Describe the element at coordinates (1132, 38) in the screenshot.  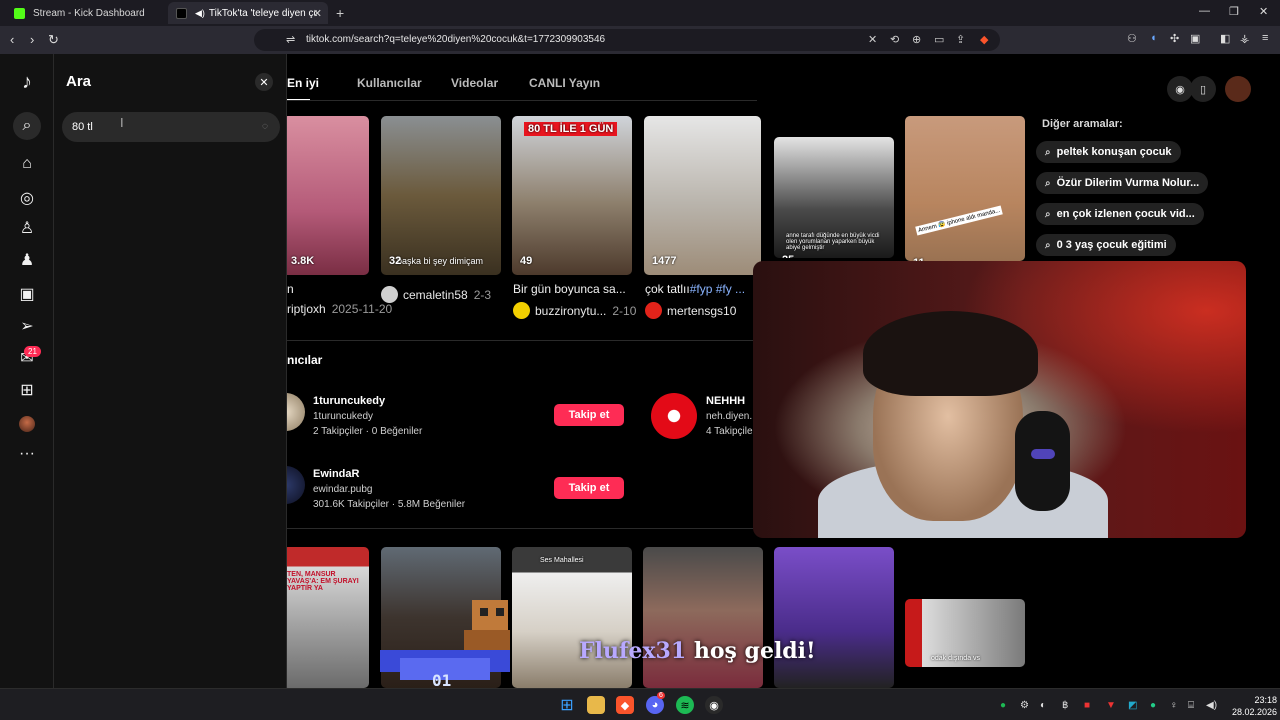
I see `extension-icon: ⚇` at that location.